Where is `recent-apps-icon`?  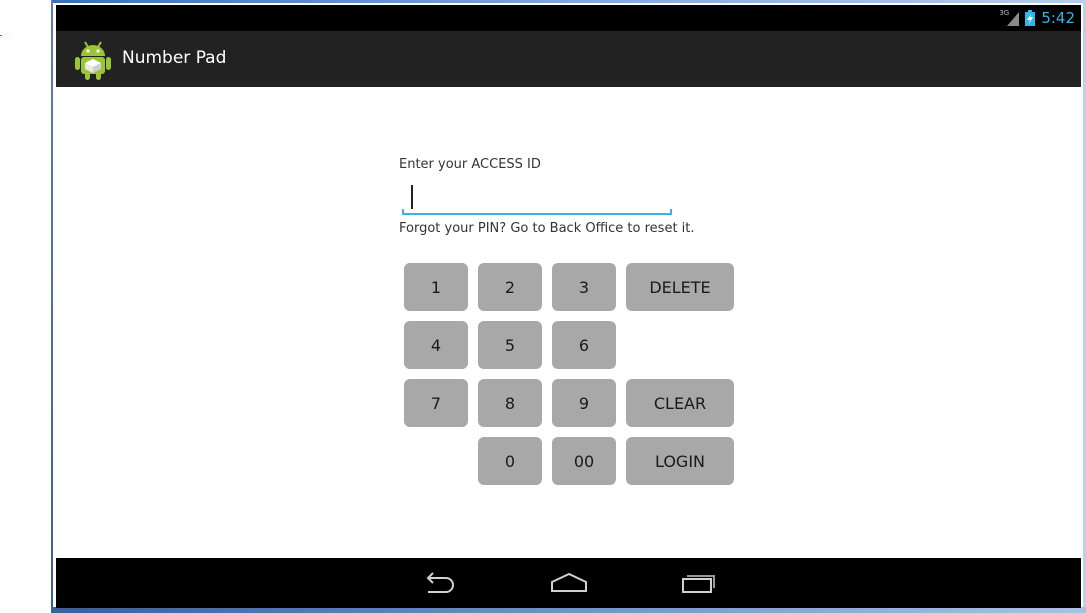 recent-apps-icon is located at coordinates (698, 582).